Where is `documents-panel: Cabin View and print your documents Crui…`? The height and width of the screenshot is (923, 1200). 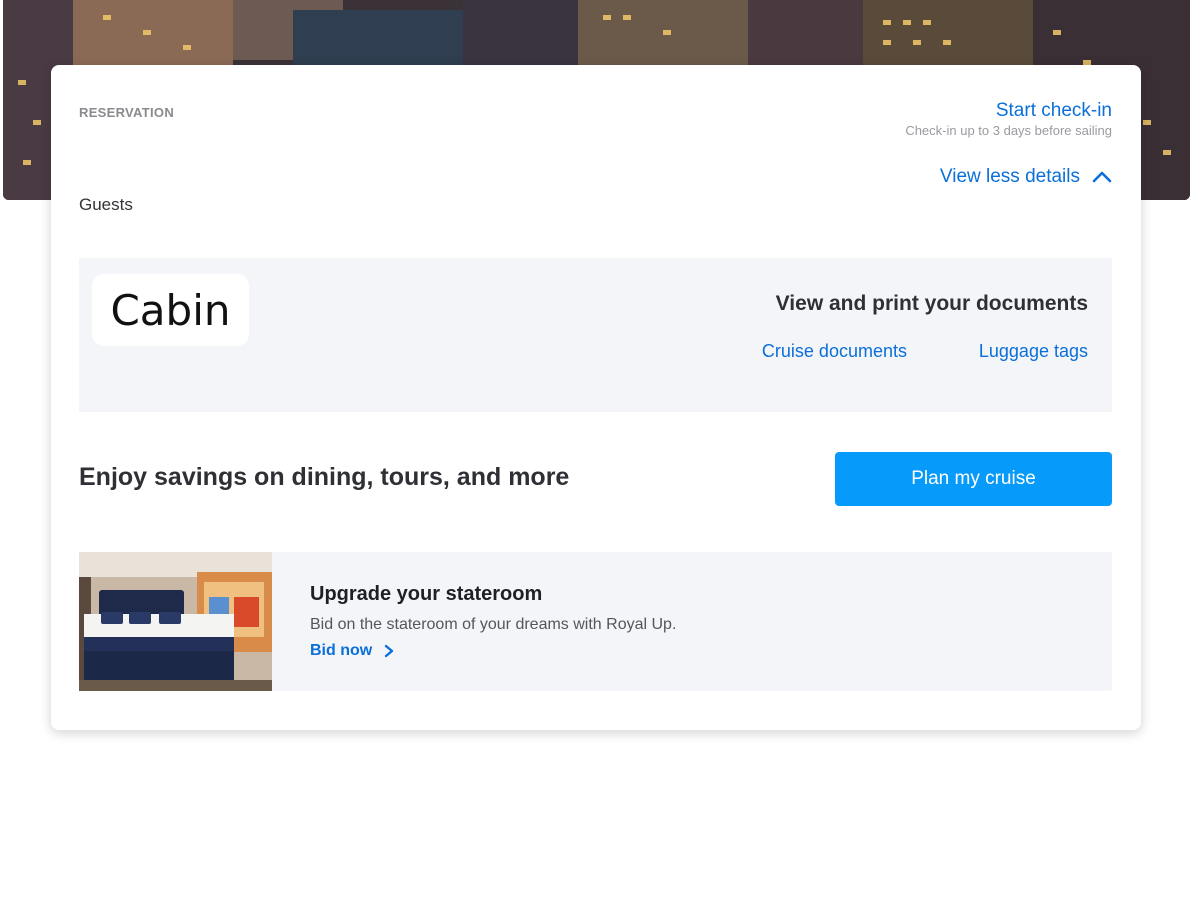 documents-panel: Cabin View and print your documents Crui… is located at coordinates (595, 335).